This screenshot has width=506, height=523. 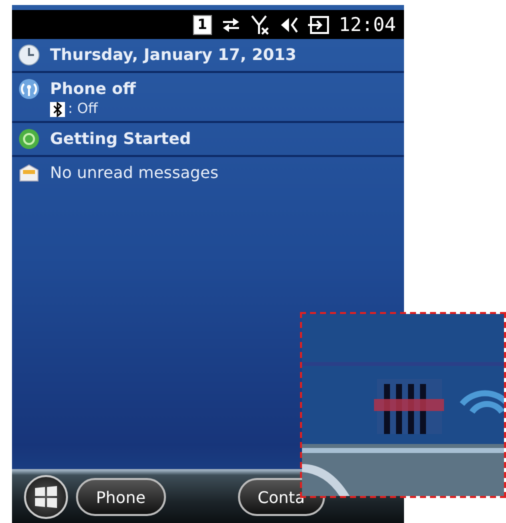 What do you see at coordinates (288, 24) in the screenshot?
I see `speaker-off-icon` at bounding box center [288, 24].